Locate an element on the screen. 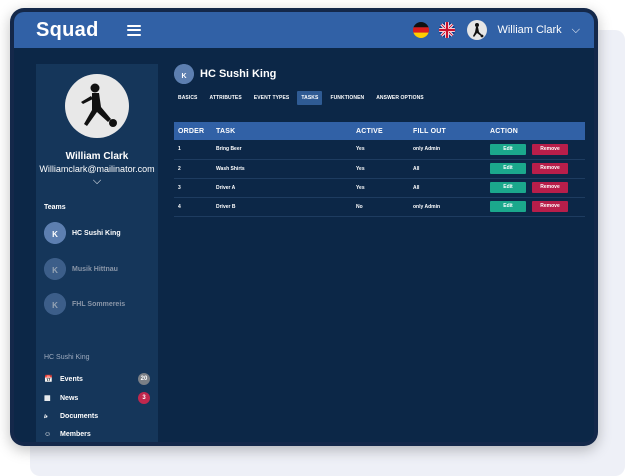 The width and height of the screenshot is (625, 476). sidebar-item-label: Documents is located at coordinates (79, 416).